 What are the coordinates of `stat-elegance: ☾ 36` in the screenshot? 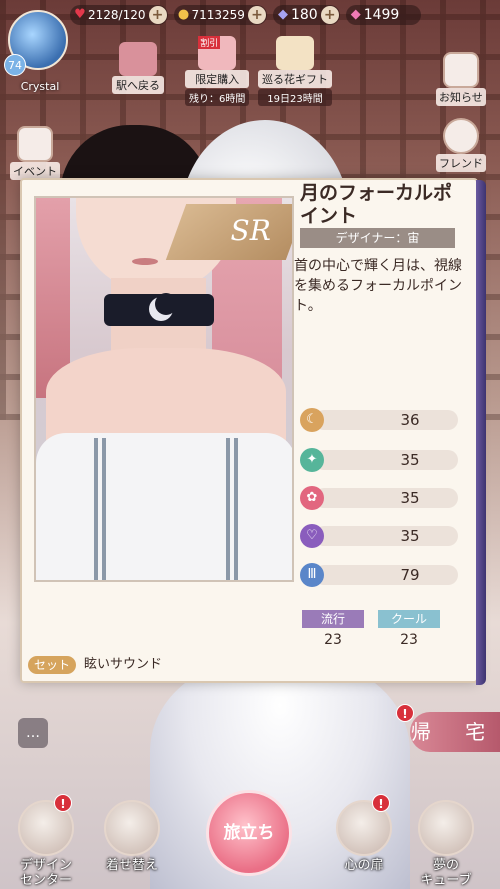 It's located at (379, 420).